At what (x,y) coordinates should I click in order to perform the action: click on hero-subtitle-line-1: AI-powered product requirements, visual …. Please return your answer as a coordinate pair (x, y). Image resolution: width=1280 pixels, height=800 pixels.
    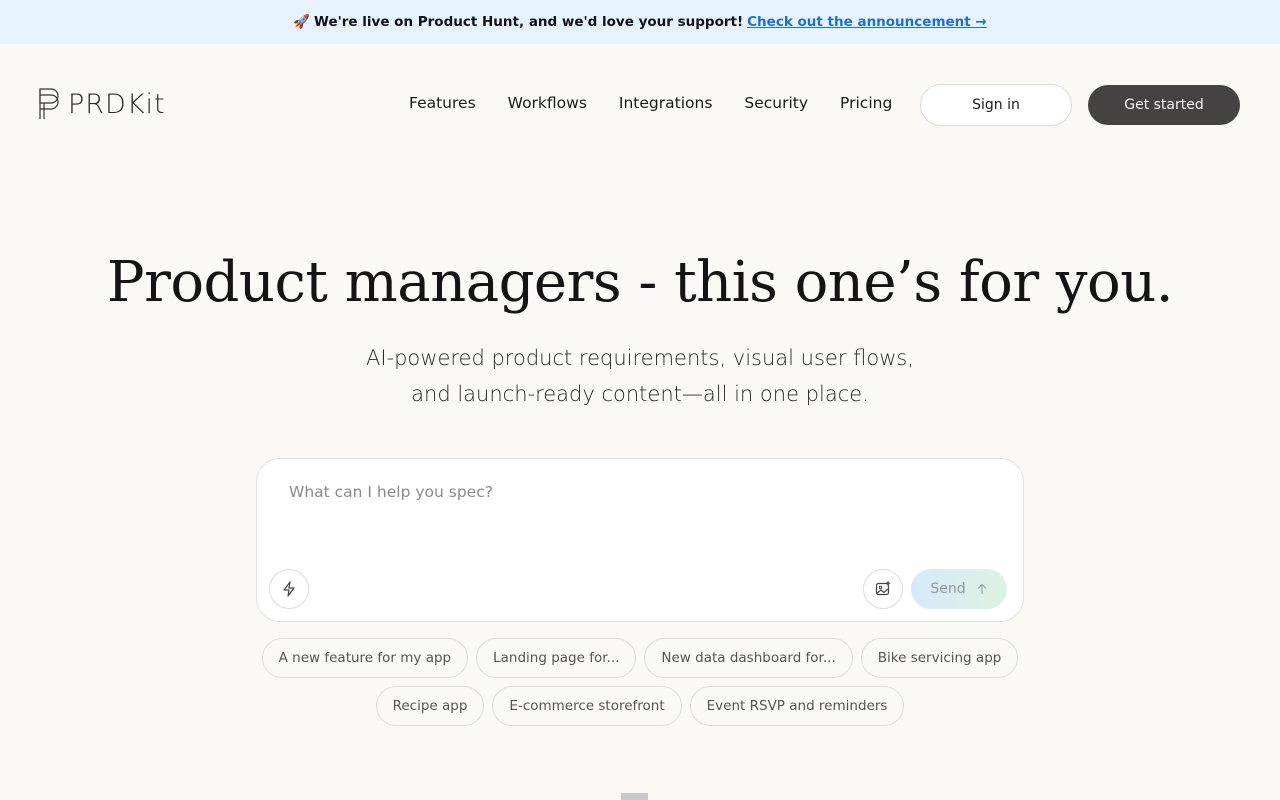
    Looking at the image, I should click on (640, 358).